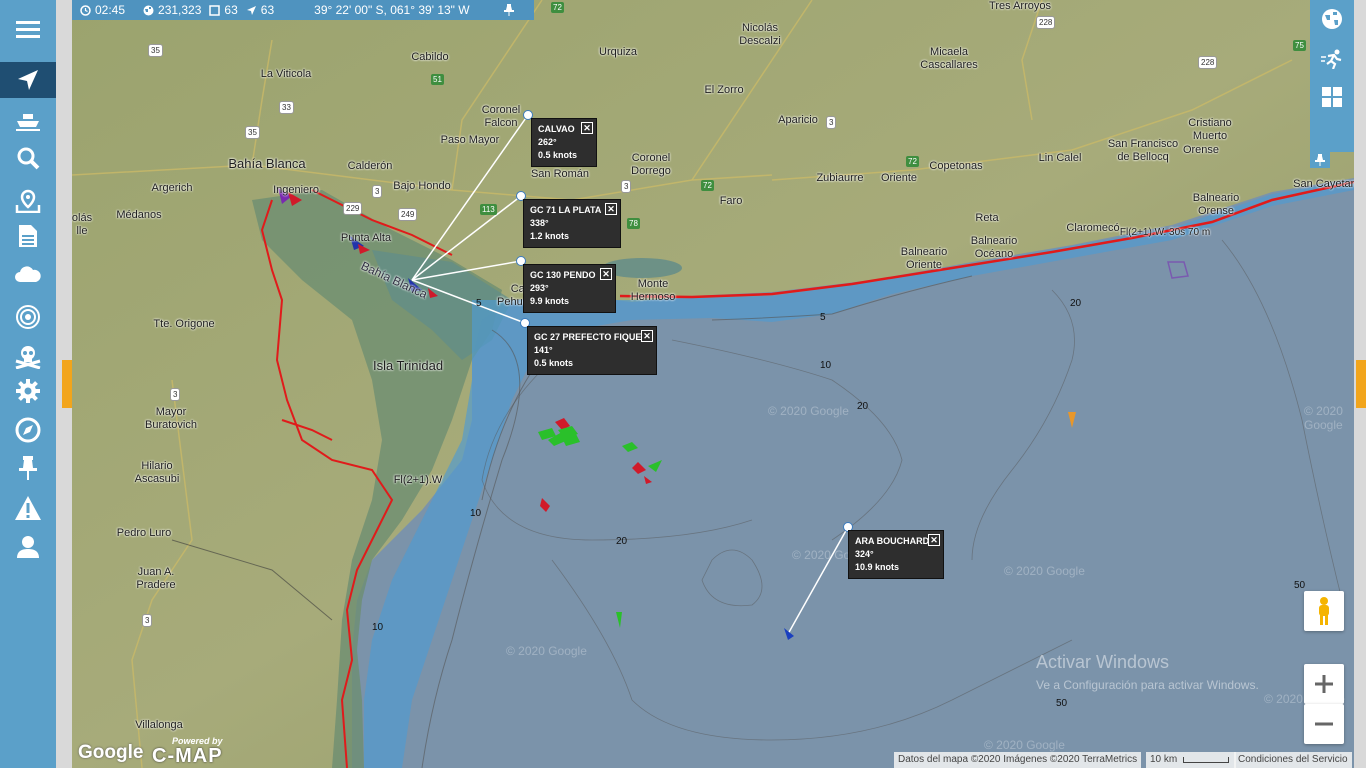  Describe the element at coordinates (564, 142) in the screenshot. I see `vessel-callout: CALVAO 262° 0.5 knots ✕` at that location.